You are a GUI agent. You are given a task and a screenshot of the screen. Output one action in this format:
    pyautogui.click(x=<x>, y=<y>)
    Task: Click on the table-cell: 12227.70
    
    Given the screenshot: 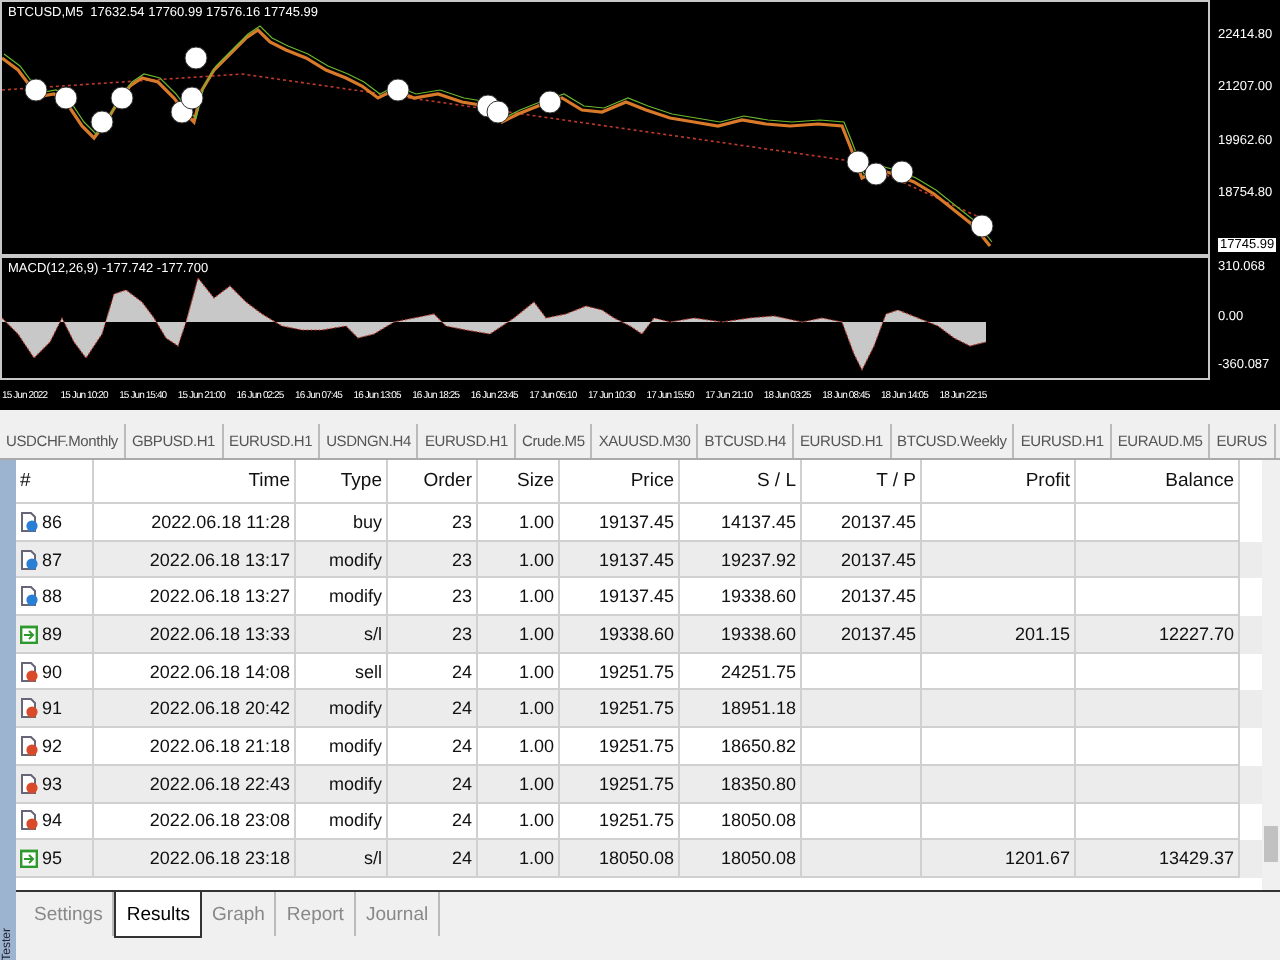 What is the action you would take?
    pyautogui.click(x=1158, y=635)
    